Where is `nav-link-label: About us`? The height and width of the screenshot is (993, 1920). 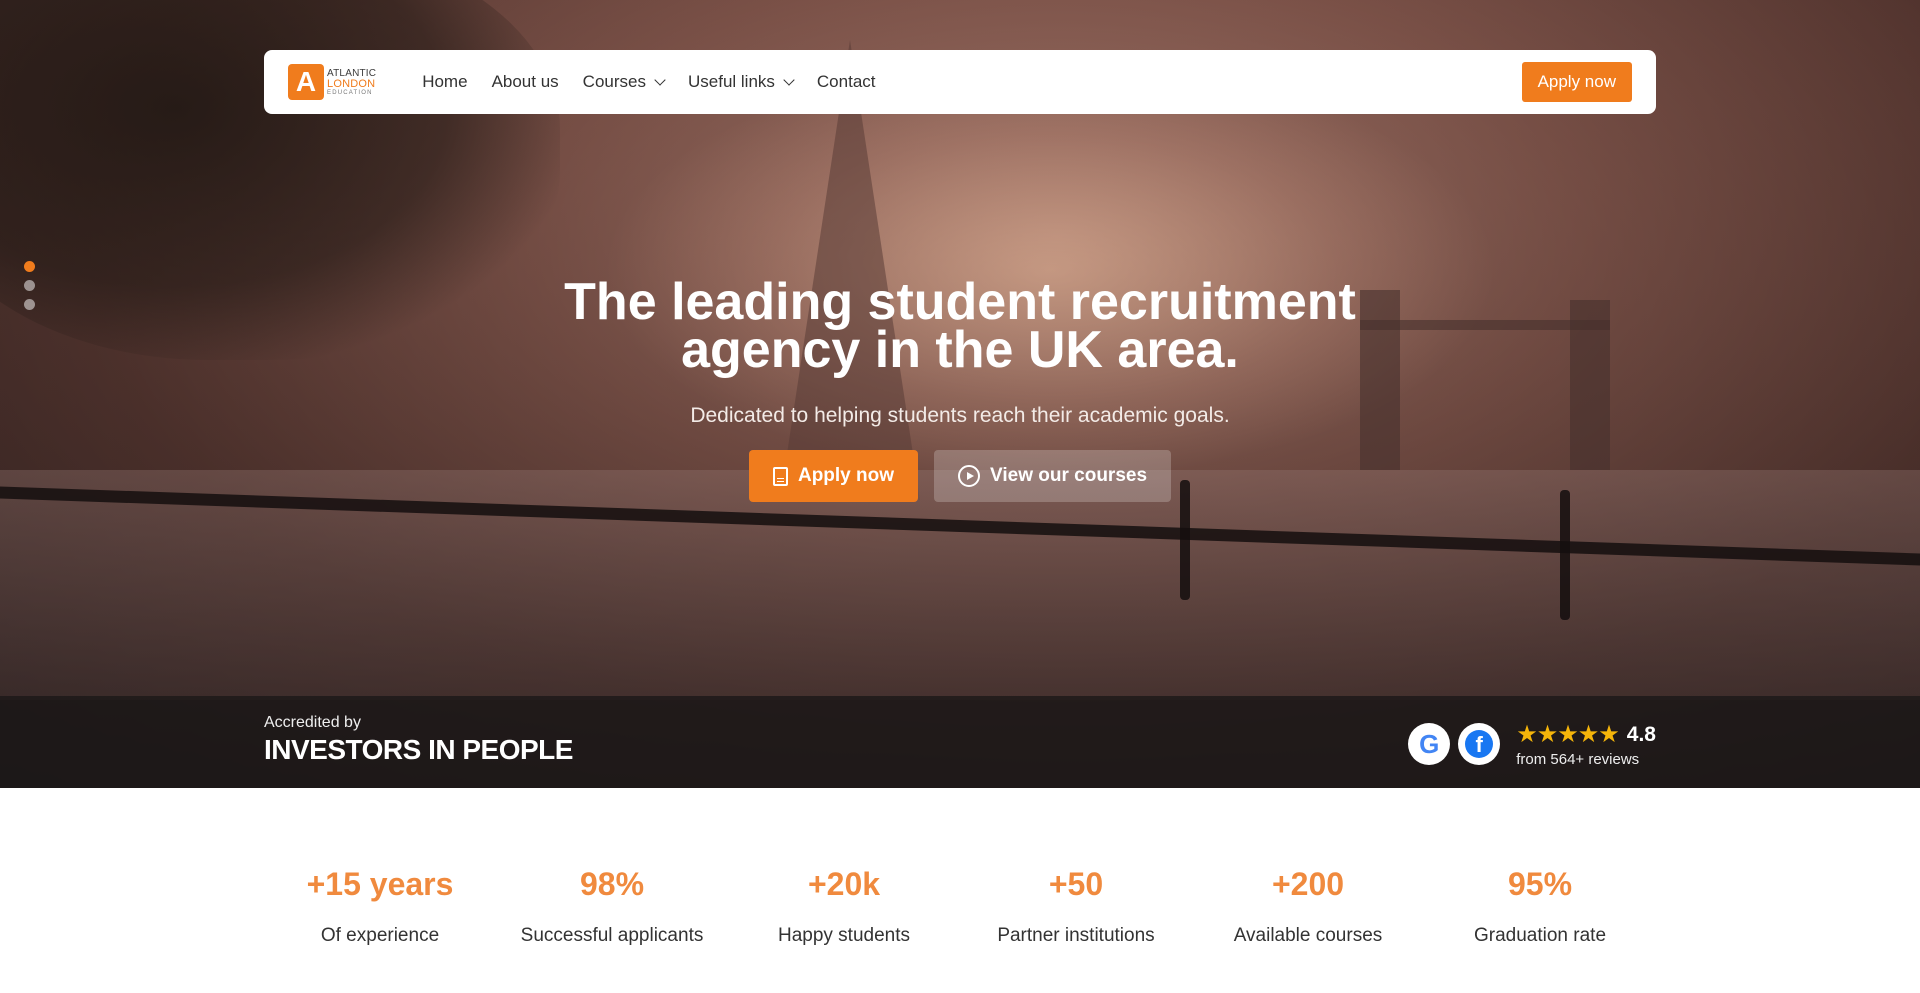
nav-link-label: About us is located at coordinates (525, 81).